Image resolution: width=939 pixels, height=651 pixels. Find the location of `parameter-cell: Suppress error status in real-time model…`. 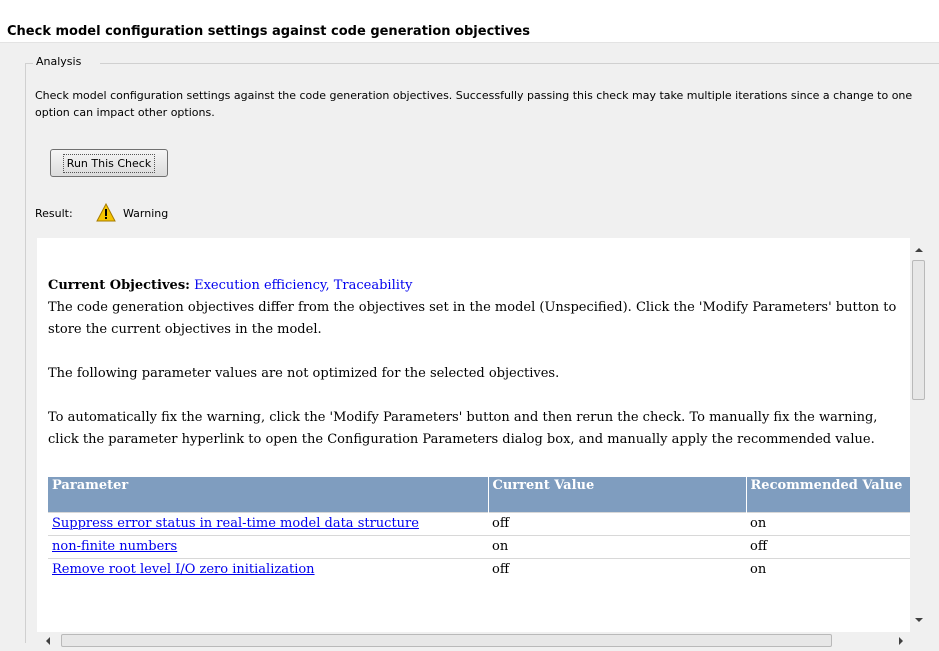

parameter-cell: Suppress error status in real-time model… is located at coordinates (268, 524).